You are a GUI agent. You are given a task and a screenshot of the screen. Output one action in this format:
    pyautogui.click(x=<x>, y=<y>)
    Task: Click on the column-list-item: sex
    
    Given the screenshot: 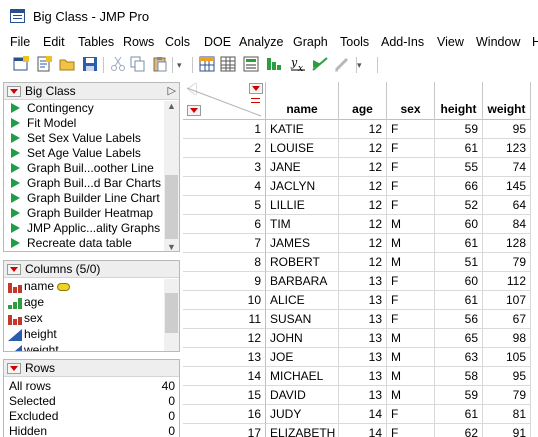 What is the action you would take?
    pyautogui.click(x=84, y=319)
    